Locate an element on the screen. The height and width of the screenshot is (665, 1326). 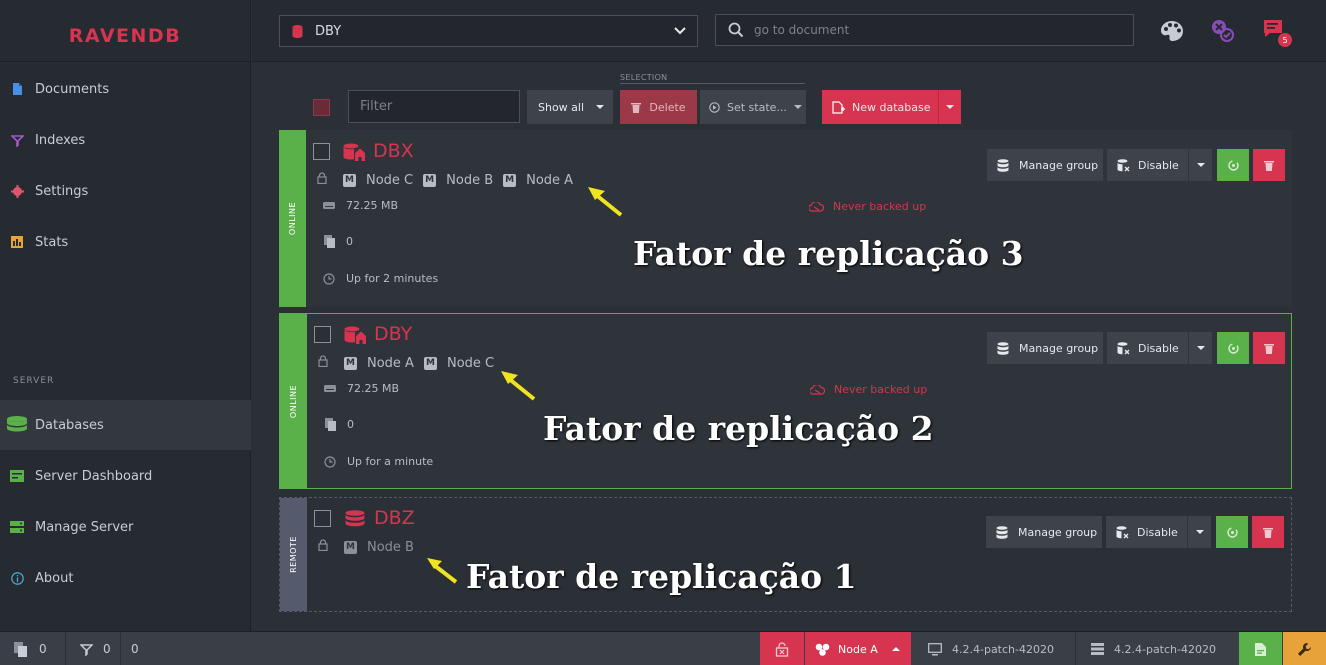
license-button is located at coordinates (1260, 648).